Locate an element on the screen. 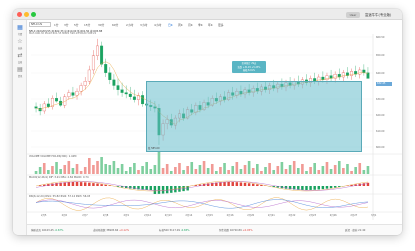 This screenshot has height=251, width=415. price-axis-label: 660.50 is located at coordinates (380, 37).